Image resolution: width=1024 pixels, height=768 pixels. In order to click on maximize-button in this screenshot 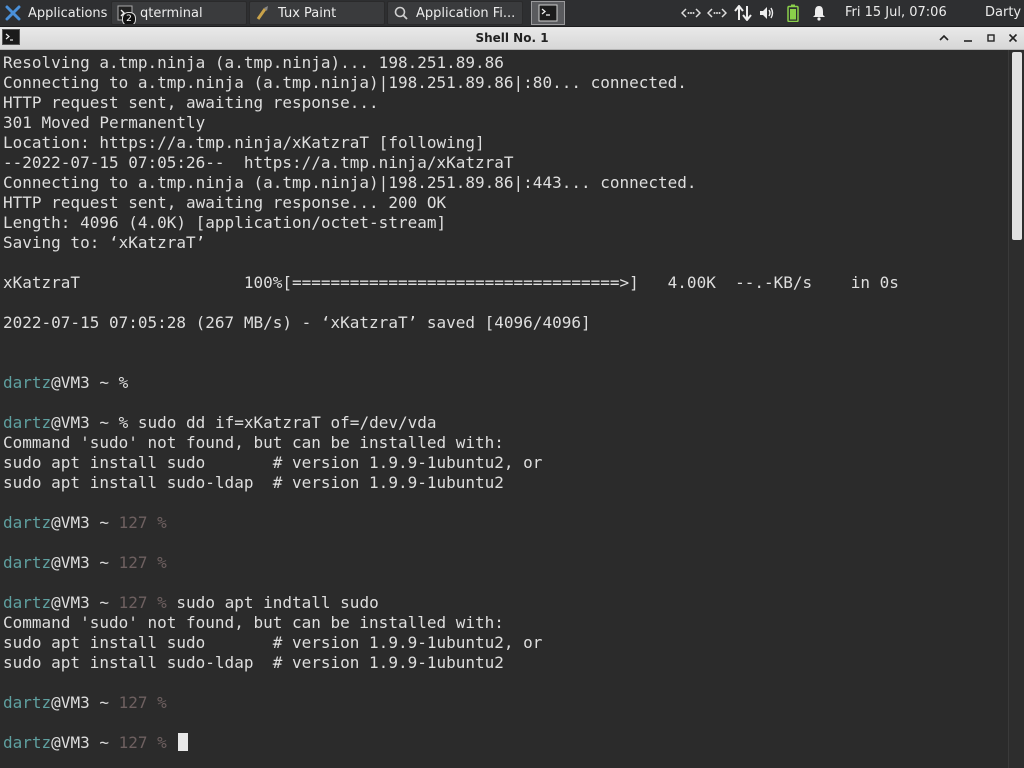, I will do `click(991, 38)`.